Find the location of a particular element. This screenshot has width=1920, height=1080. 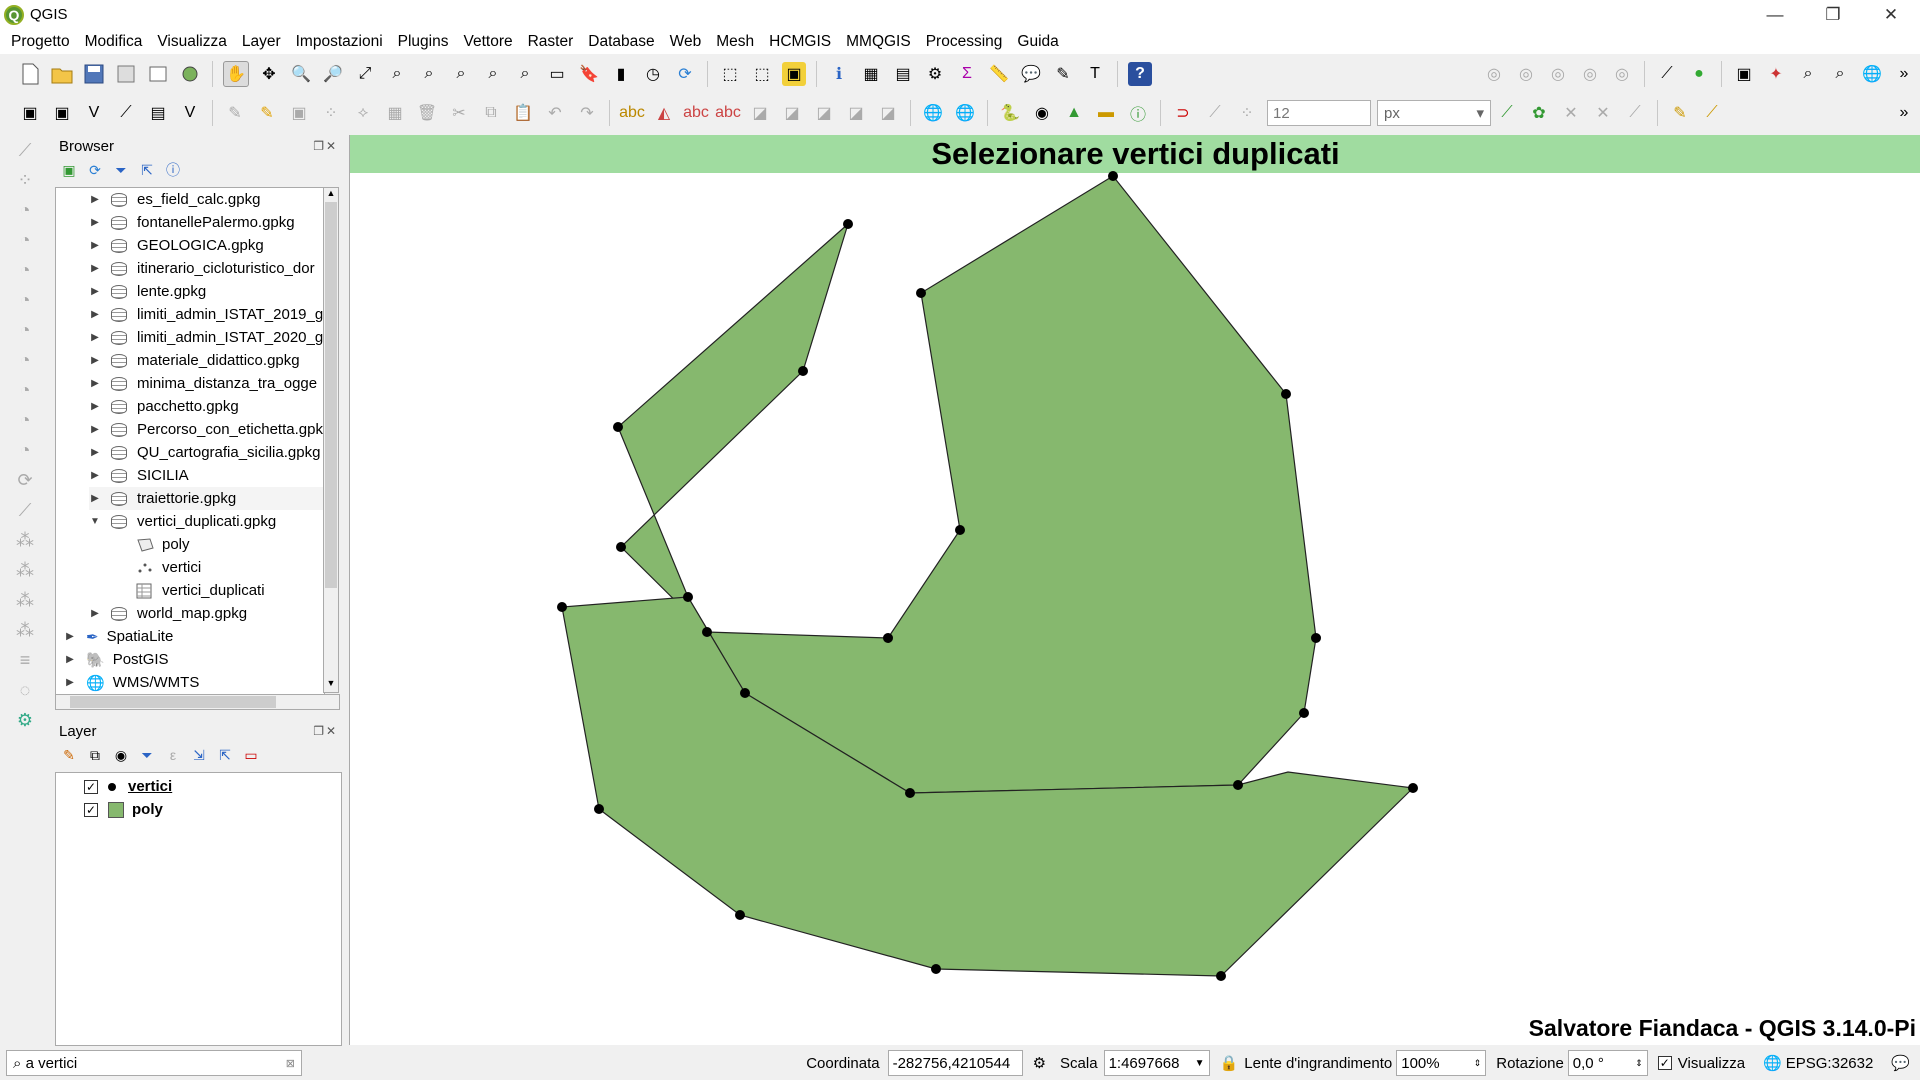

left-tool-17-icon: ⁂ is located at coordinates (25, 630).